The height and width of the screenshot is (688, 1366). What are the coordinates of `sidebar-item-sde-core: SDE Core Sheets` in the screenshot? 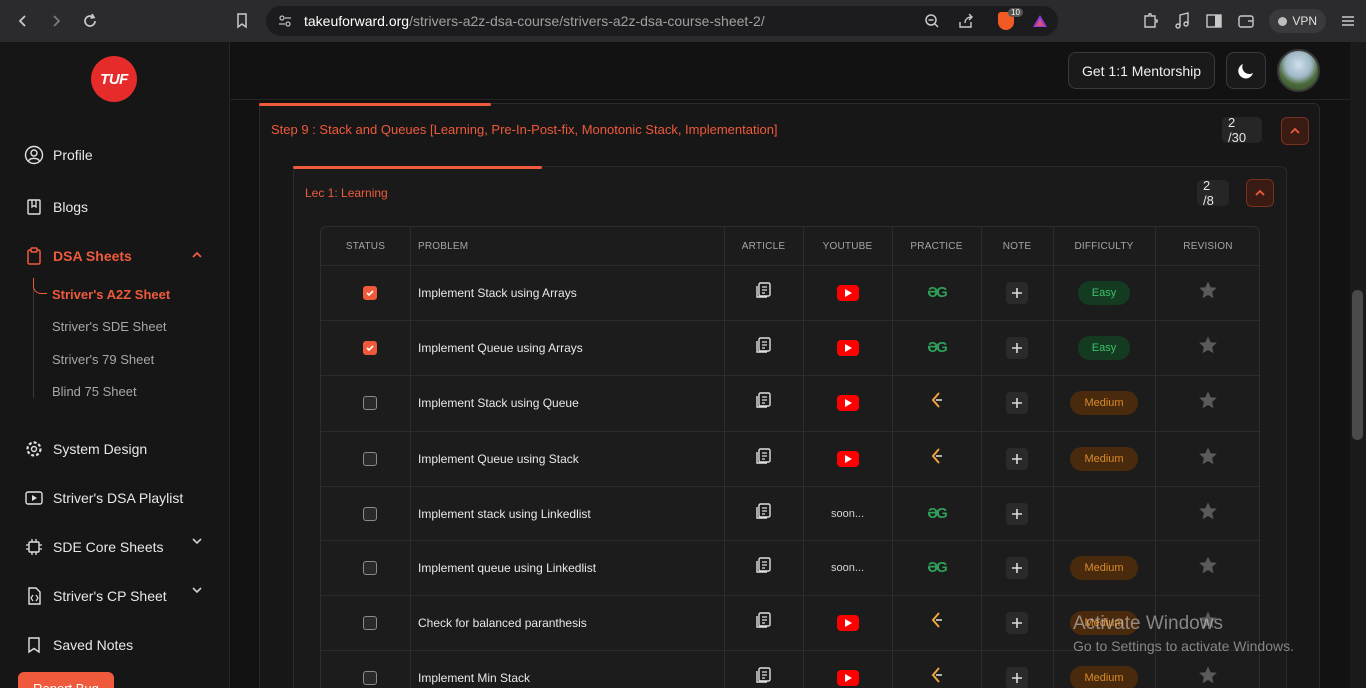 It's located at (94, 547).